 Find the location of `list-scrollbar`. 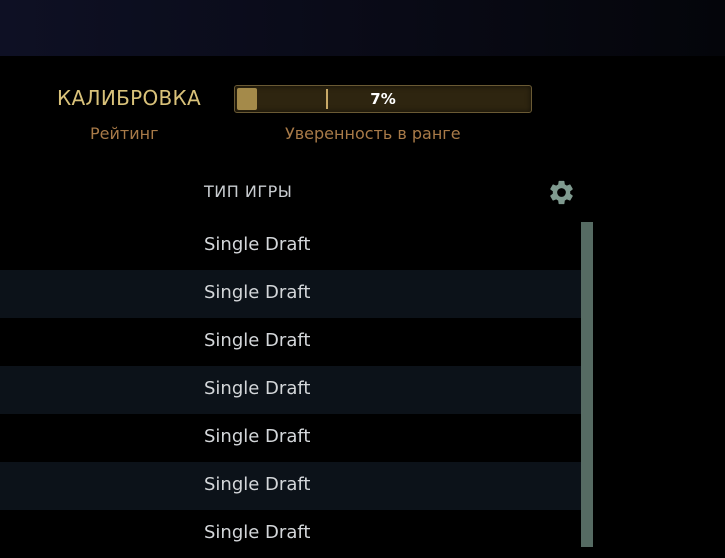

list-scrollbar is located at coordinates (587, 384).